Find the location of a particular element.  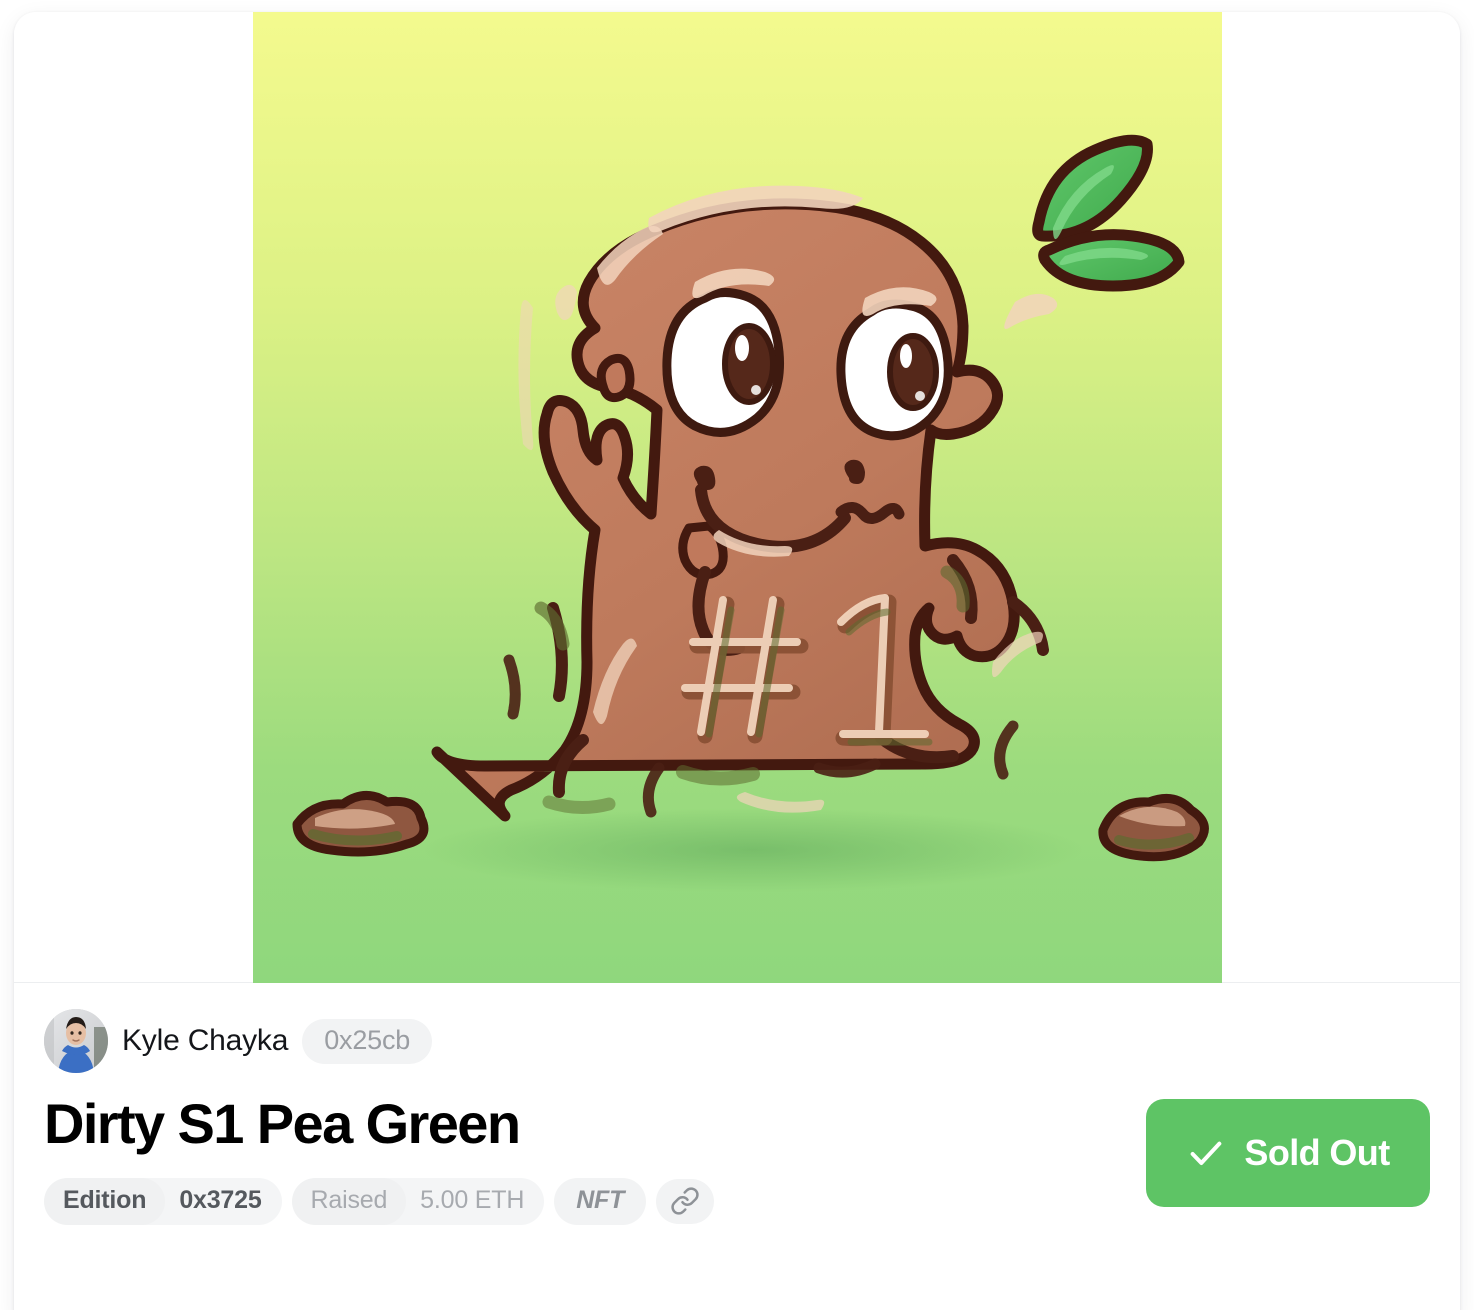

edition-pill: Edition 0x3725 is located at coordinates (163, 1201).